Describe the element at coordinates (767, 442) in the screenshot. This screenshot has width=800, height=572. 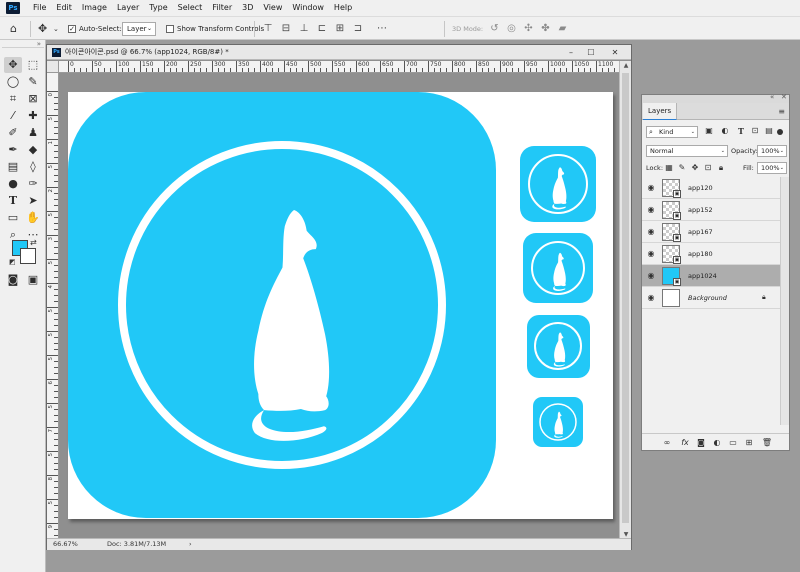
I see `delete-layer-icon: 🗑︎` at that location.